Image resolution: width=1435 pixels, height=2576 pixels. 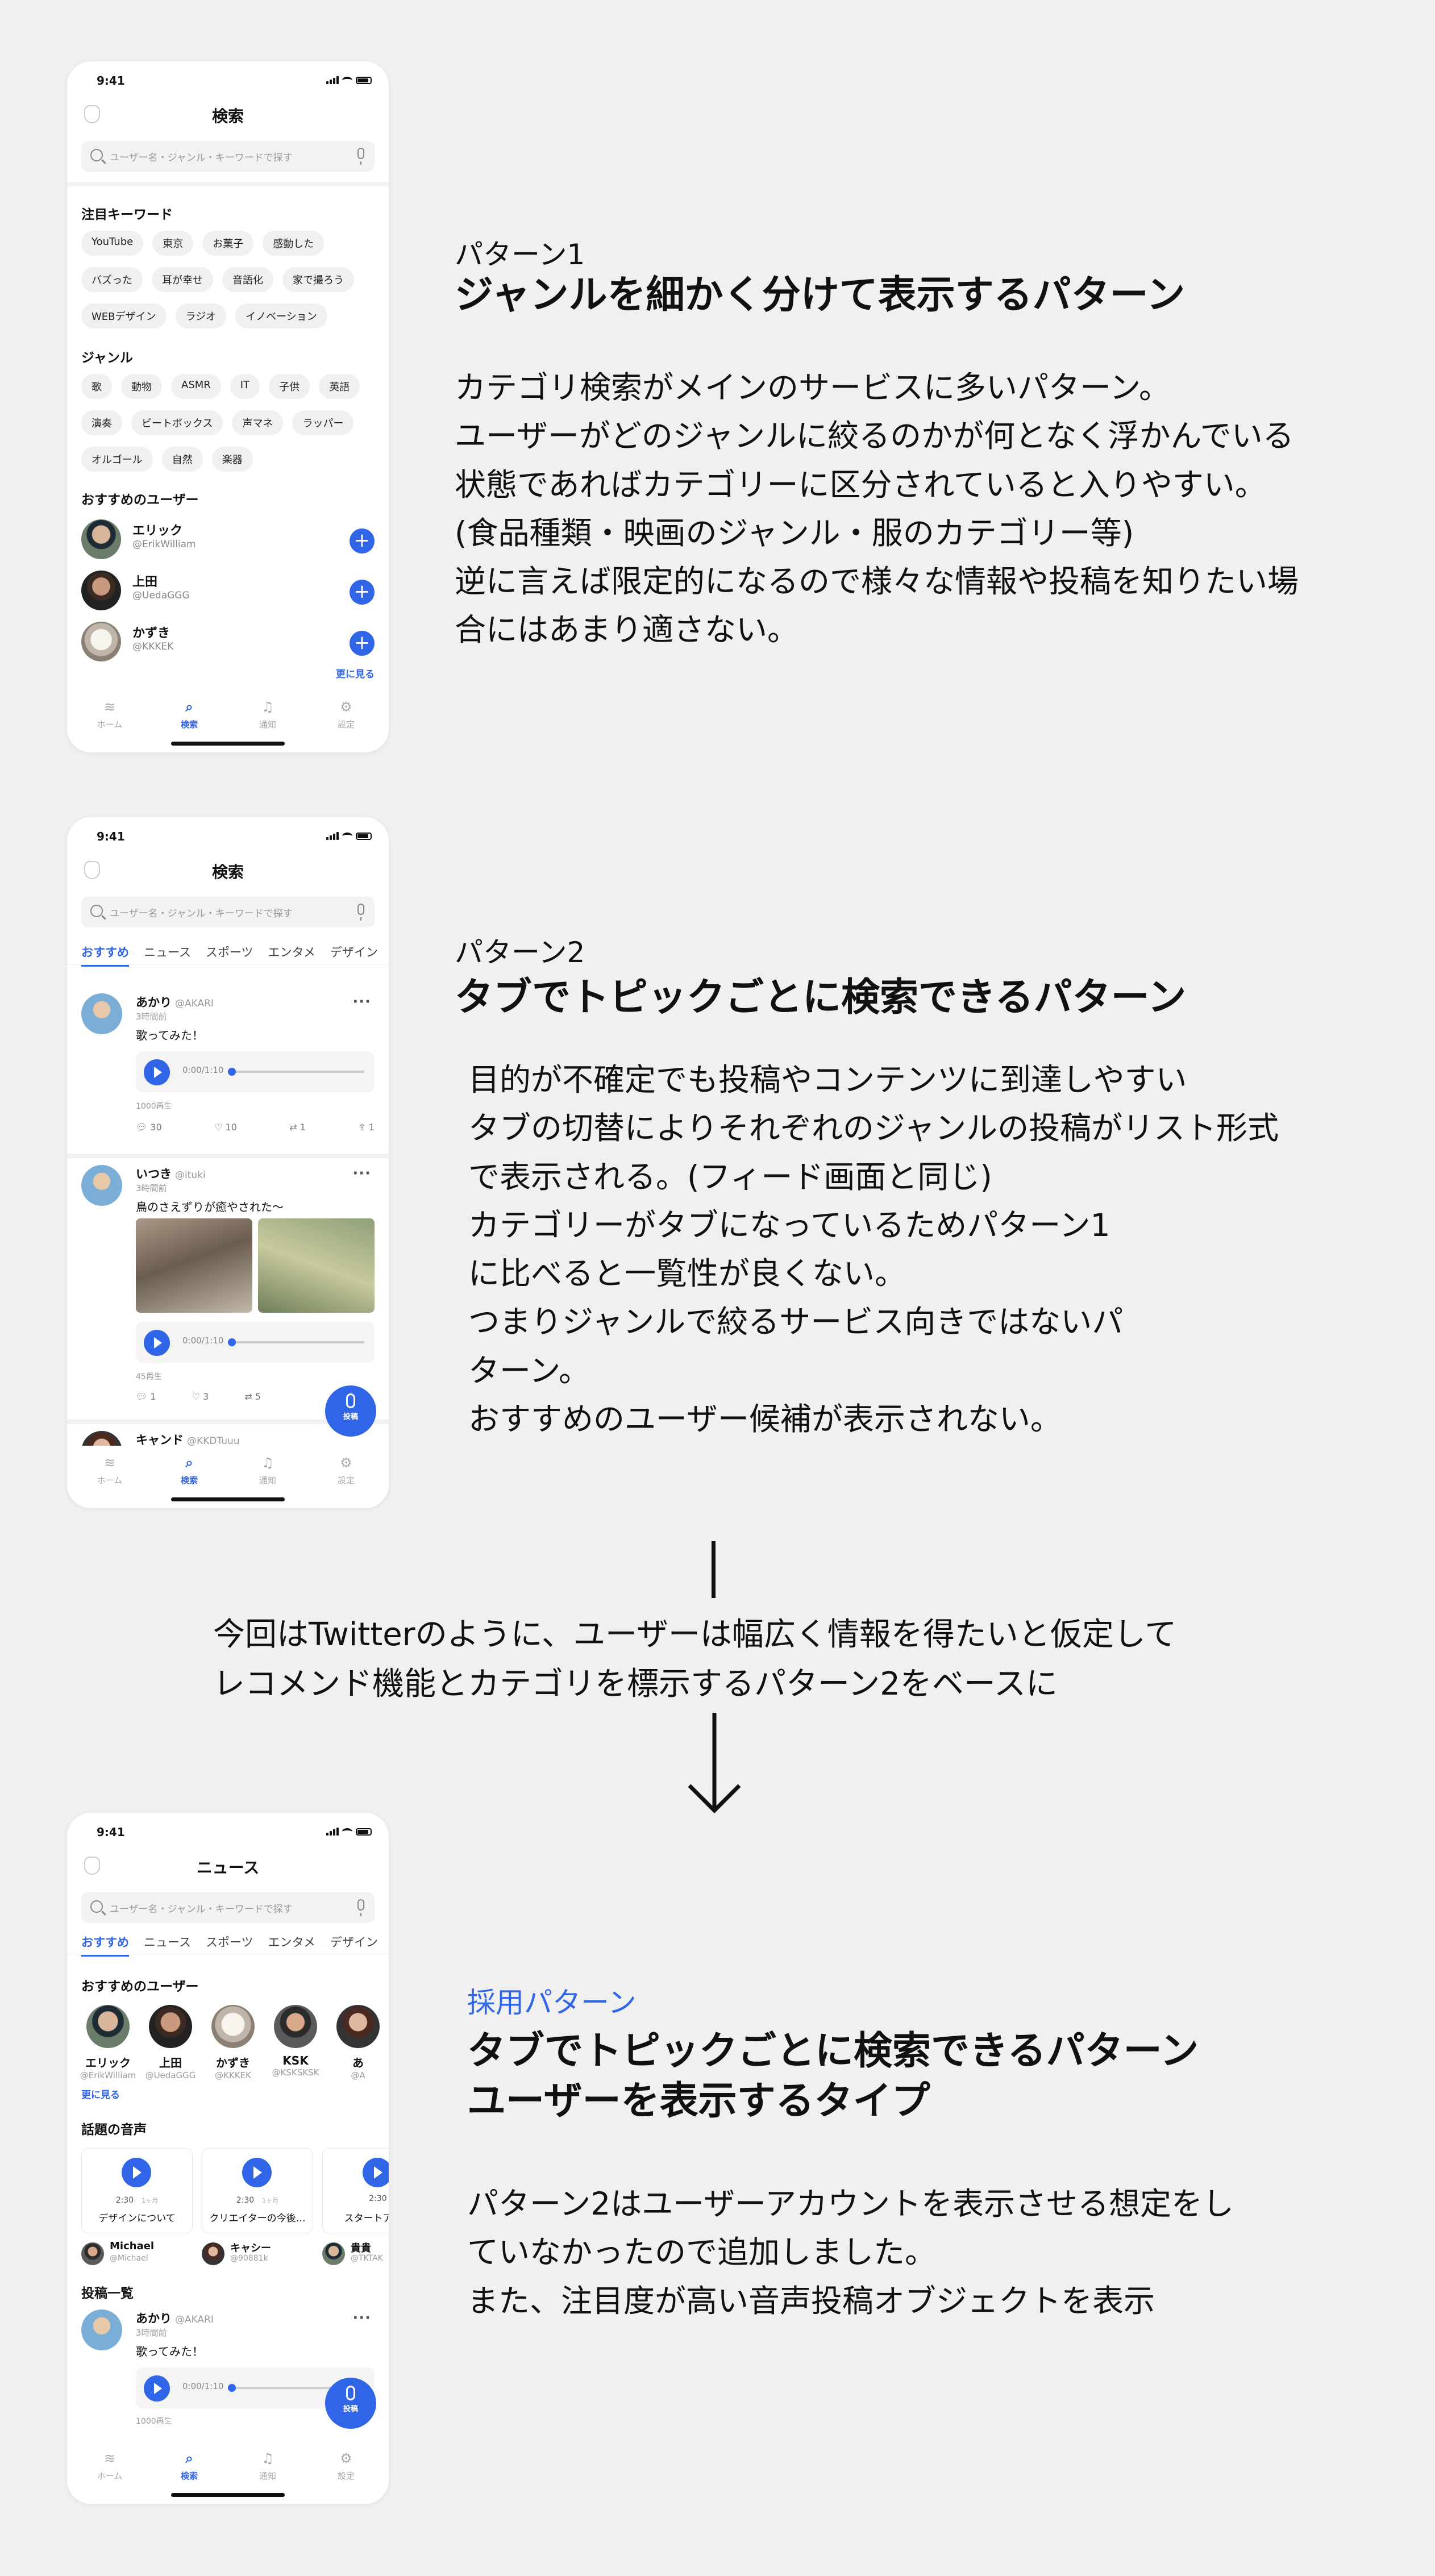 I want to click on keyword-chip: 音語化, so click(x=247, y=279).